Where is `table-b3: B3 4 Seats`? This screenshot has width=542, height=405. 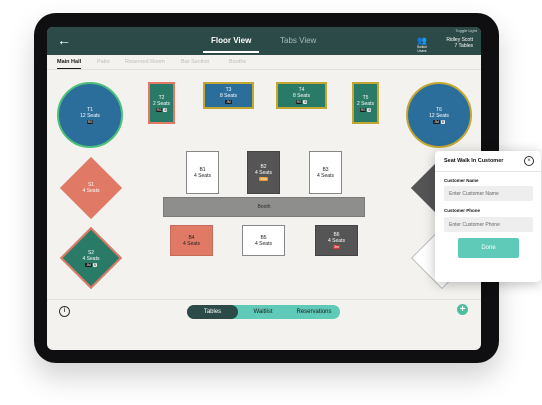 table-b3: B3 4 Seats is located at coordinates (325, 172).